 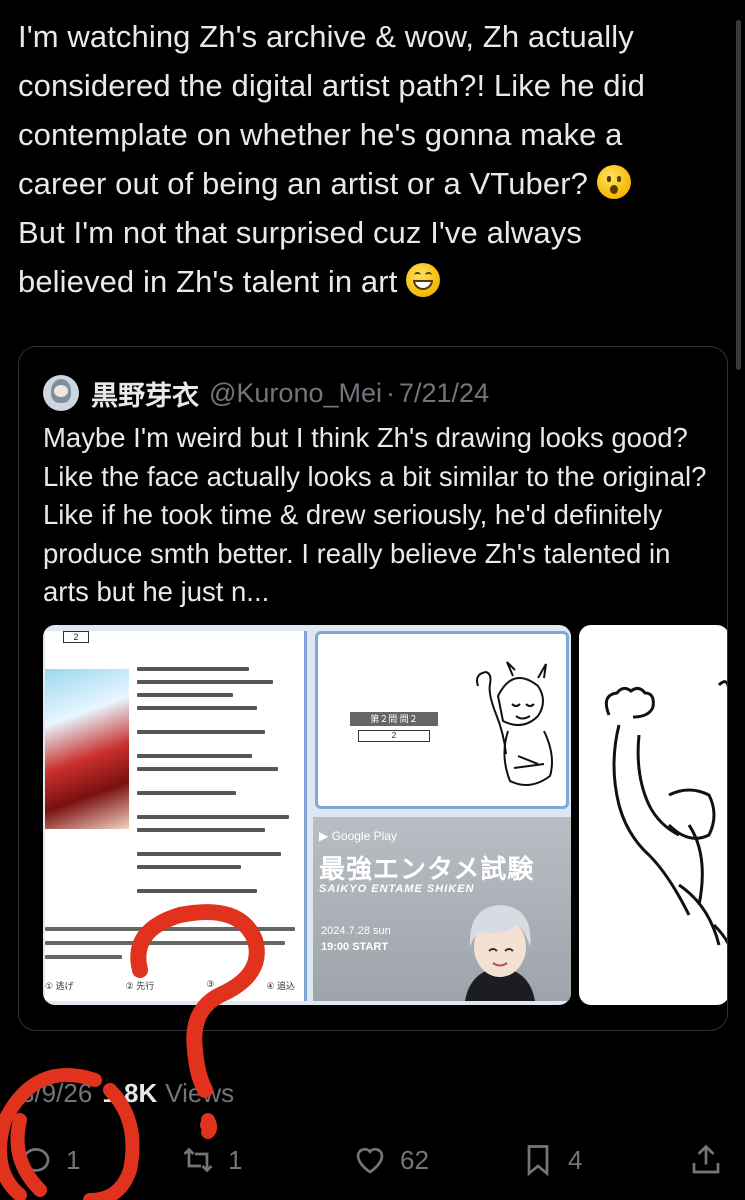 I want to click on choice-1: ① 逃げ, so click(x=59, y=986).